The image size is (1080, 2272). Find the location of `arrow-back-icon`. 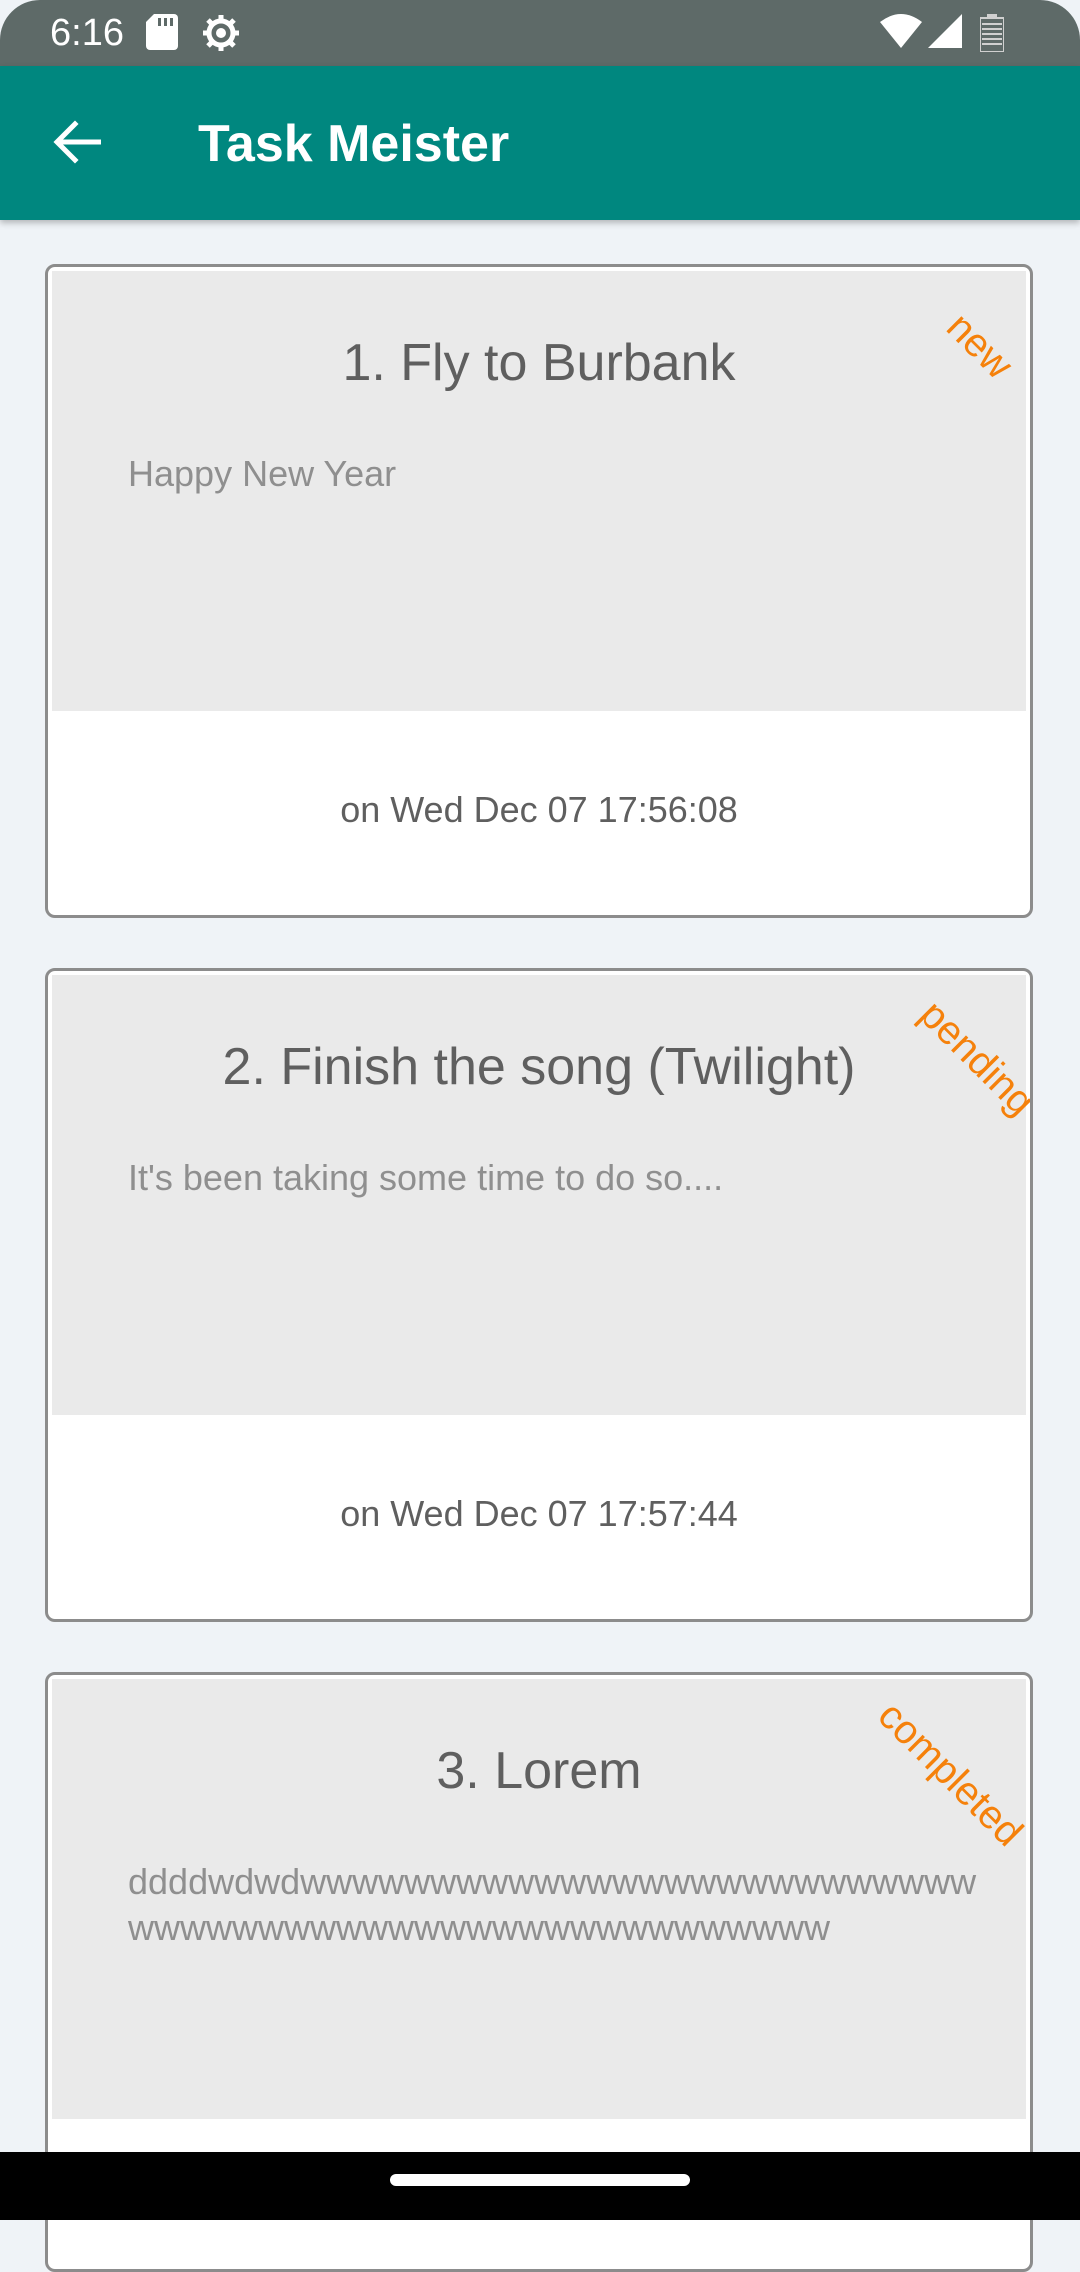

arrow-back-icon is located at coordinates (77, 144).